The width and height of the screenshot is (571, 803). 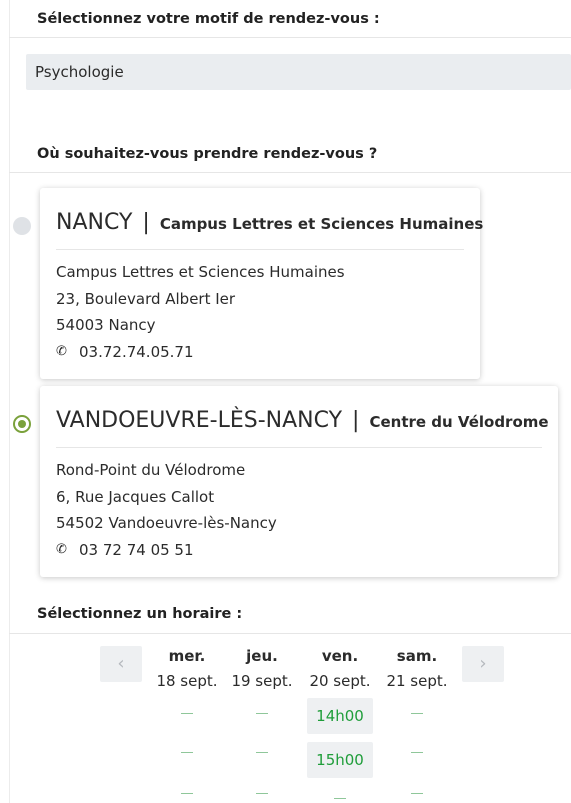 What do you see at coordinates (262, 668) in the screenshot?
I see `day-column-thu: jeu. 19 sept.` at bounding box center [262, 668].